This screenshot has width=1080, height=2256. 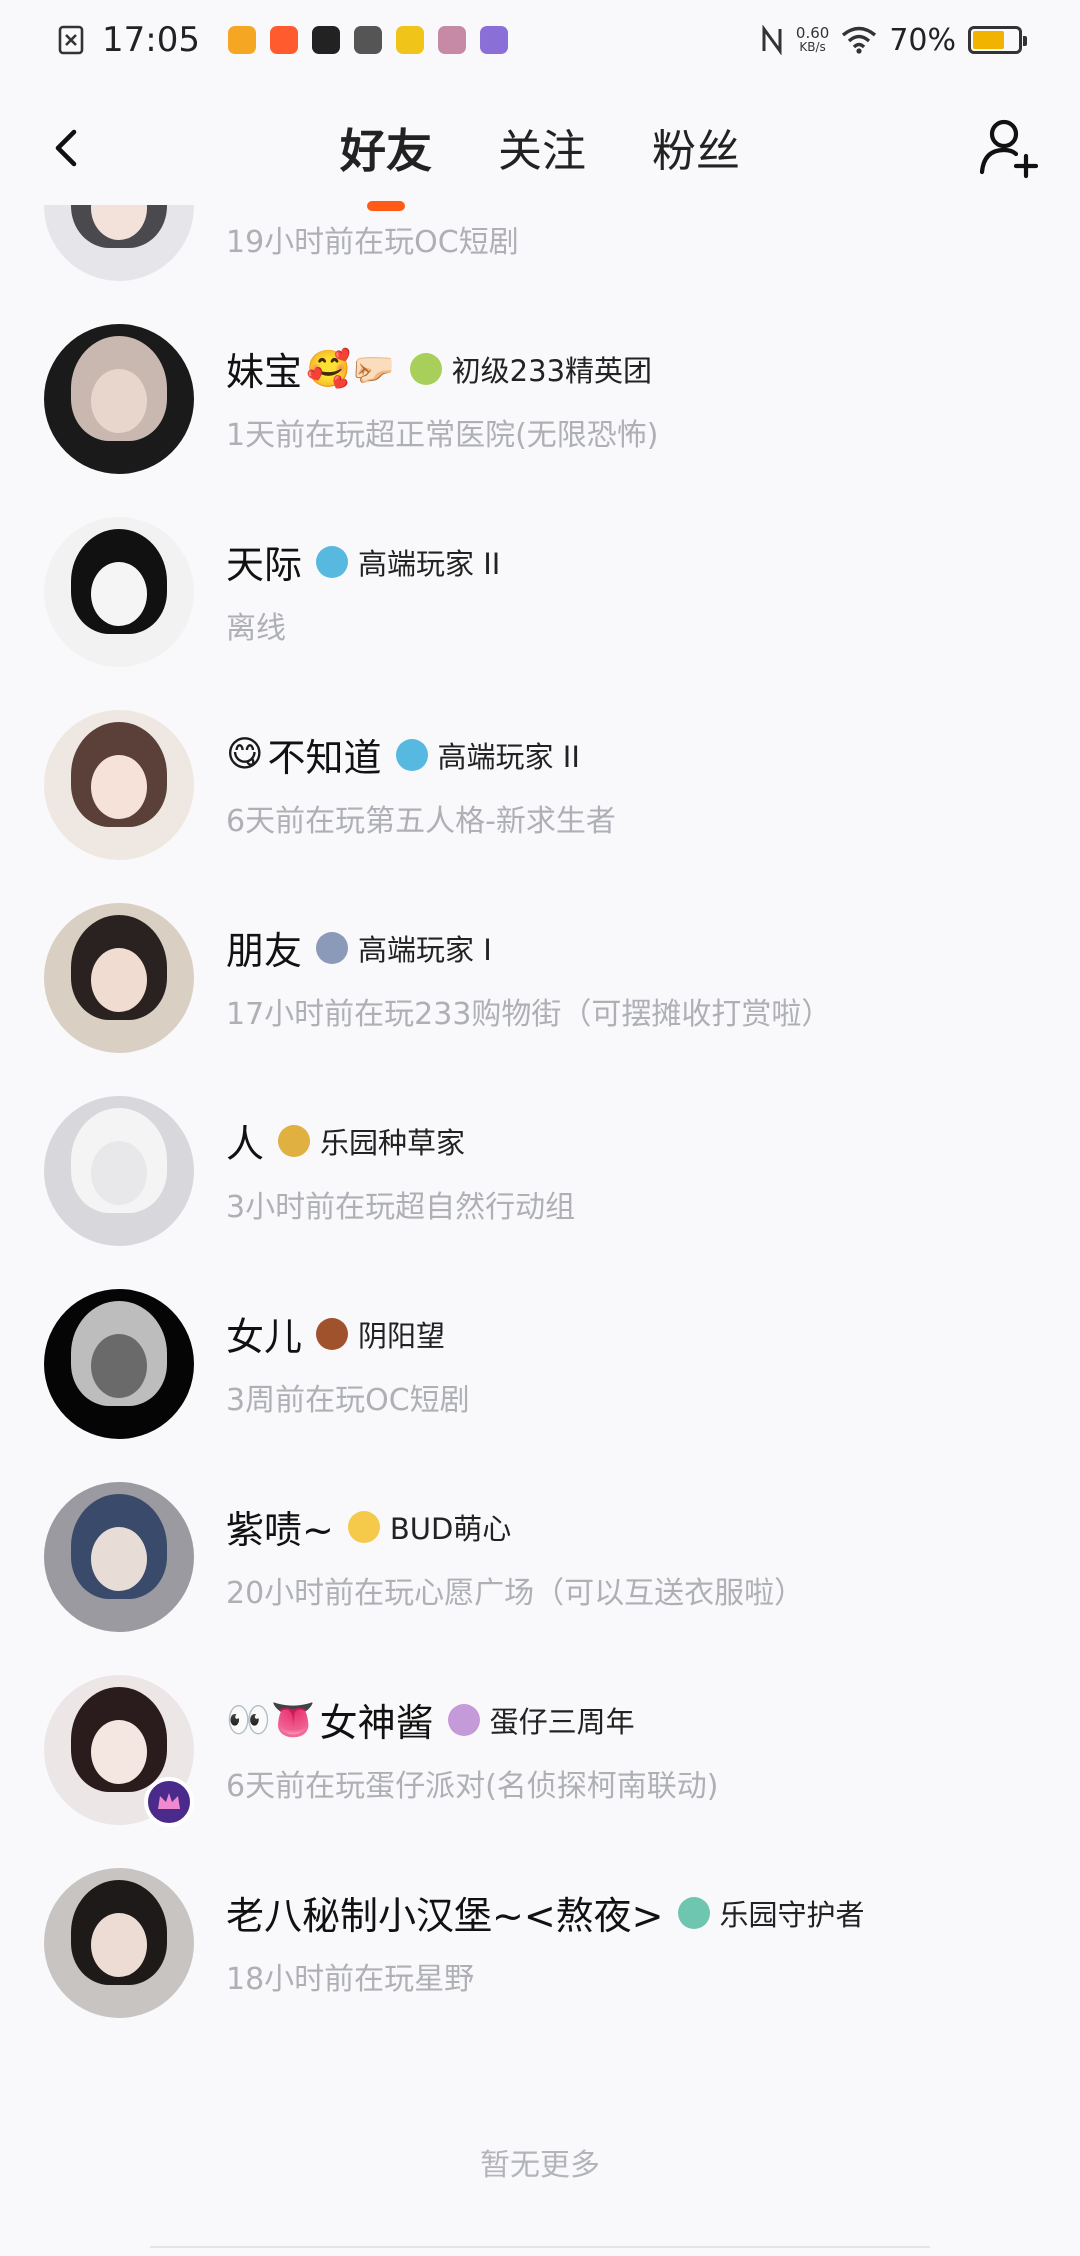 I want to click on name-line: 妹宝 🥰🤛🏻 初级233精英团, so click(x=442, y=369).